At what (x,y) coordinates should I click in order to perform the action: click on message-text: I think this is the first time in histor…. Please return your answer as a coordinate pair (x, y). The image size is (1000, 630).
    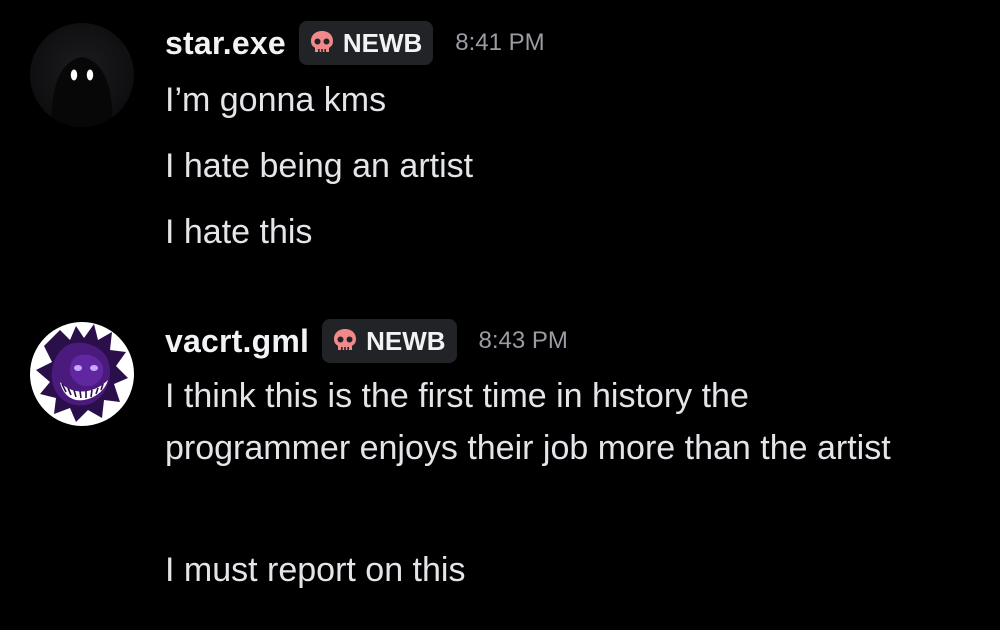
    Looking at the image, I should click on (528, 422).